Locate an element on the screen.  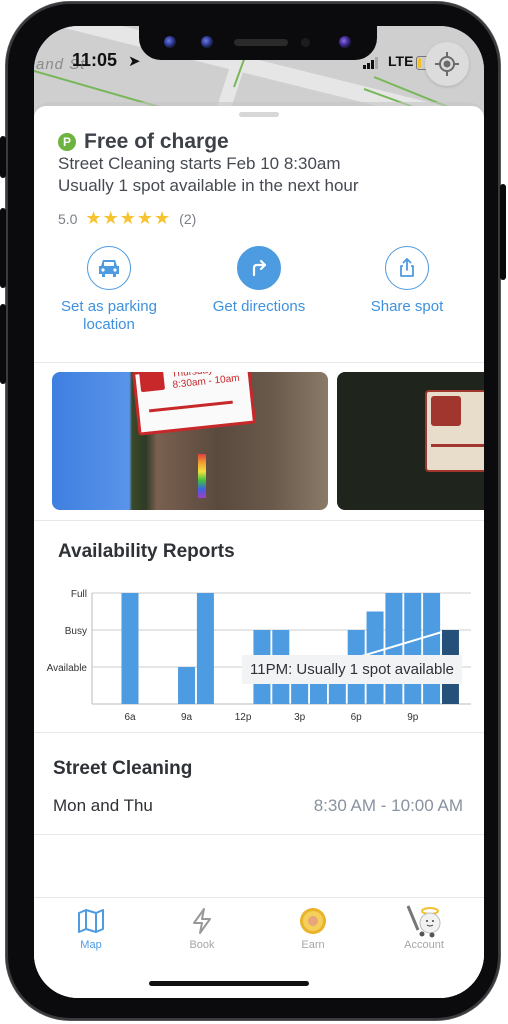
rainbow-flag is located at coordinates (202, 476).